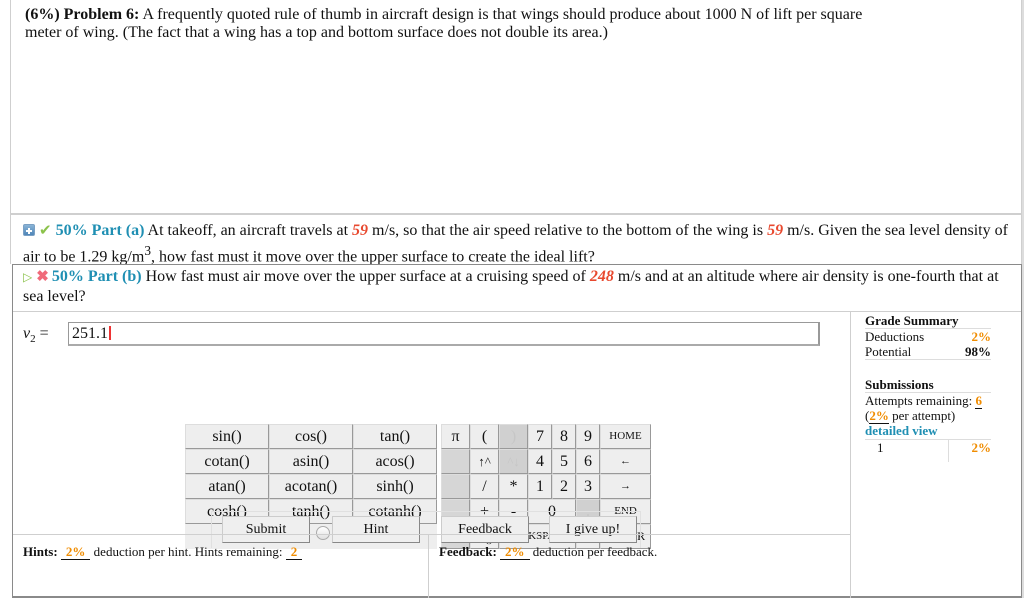 The width and height of the screenshot is (1024, 598). Describe the element at coordinates (564, 486) in the screenshot. I see `key-2: 2` at that location.